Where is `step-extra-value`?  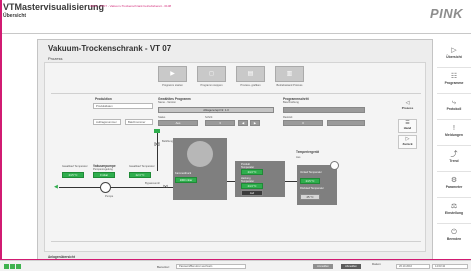
step-extra-value is located at coordinates (346, 123).